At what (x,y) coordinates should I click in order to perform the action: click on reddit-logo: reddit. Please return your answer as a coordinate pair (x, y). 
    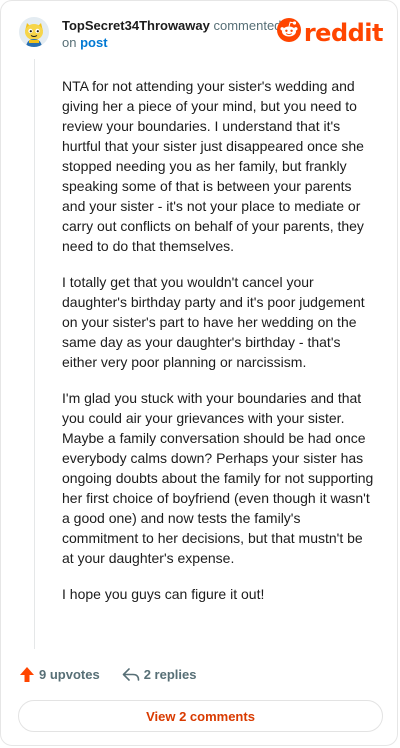
    Looking at the image, I should click on (330, 32).